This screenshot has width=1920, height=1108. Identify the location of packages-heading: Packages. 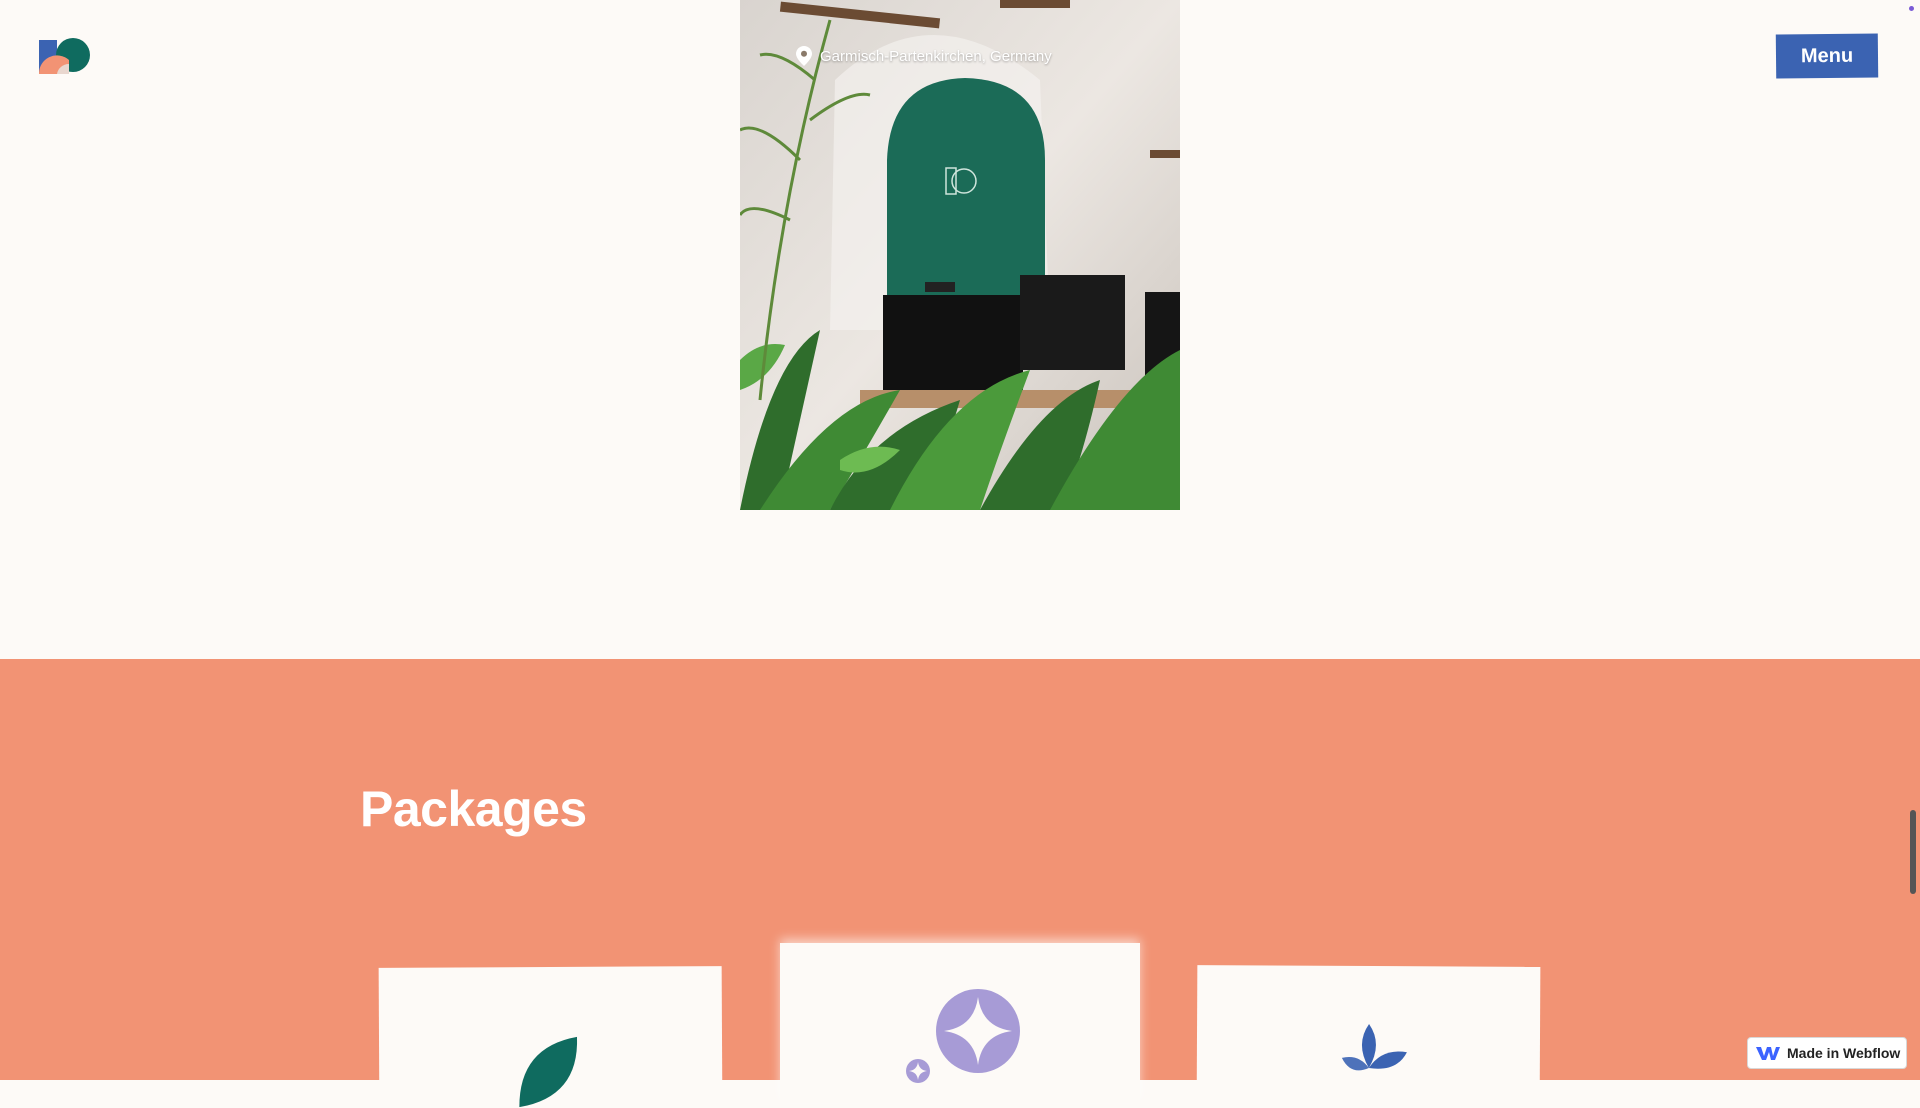
(473, 809).